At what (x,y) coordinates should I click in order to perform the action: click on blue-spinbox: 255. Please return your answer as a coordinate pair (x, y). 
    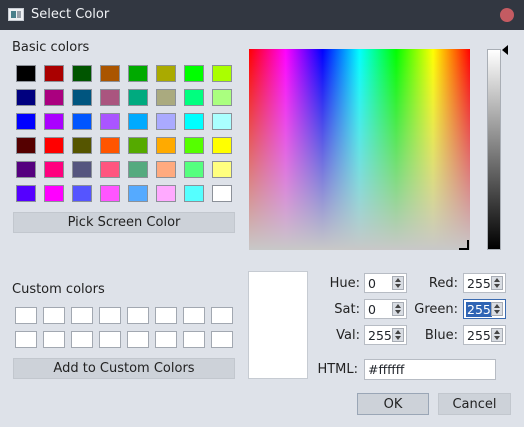
    Looking at the image, I should click on (484, 335).